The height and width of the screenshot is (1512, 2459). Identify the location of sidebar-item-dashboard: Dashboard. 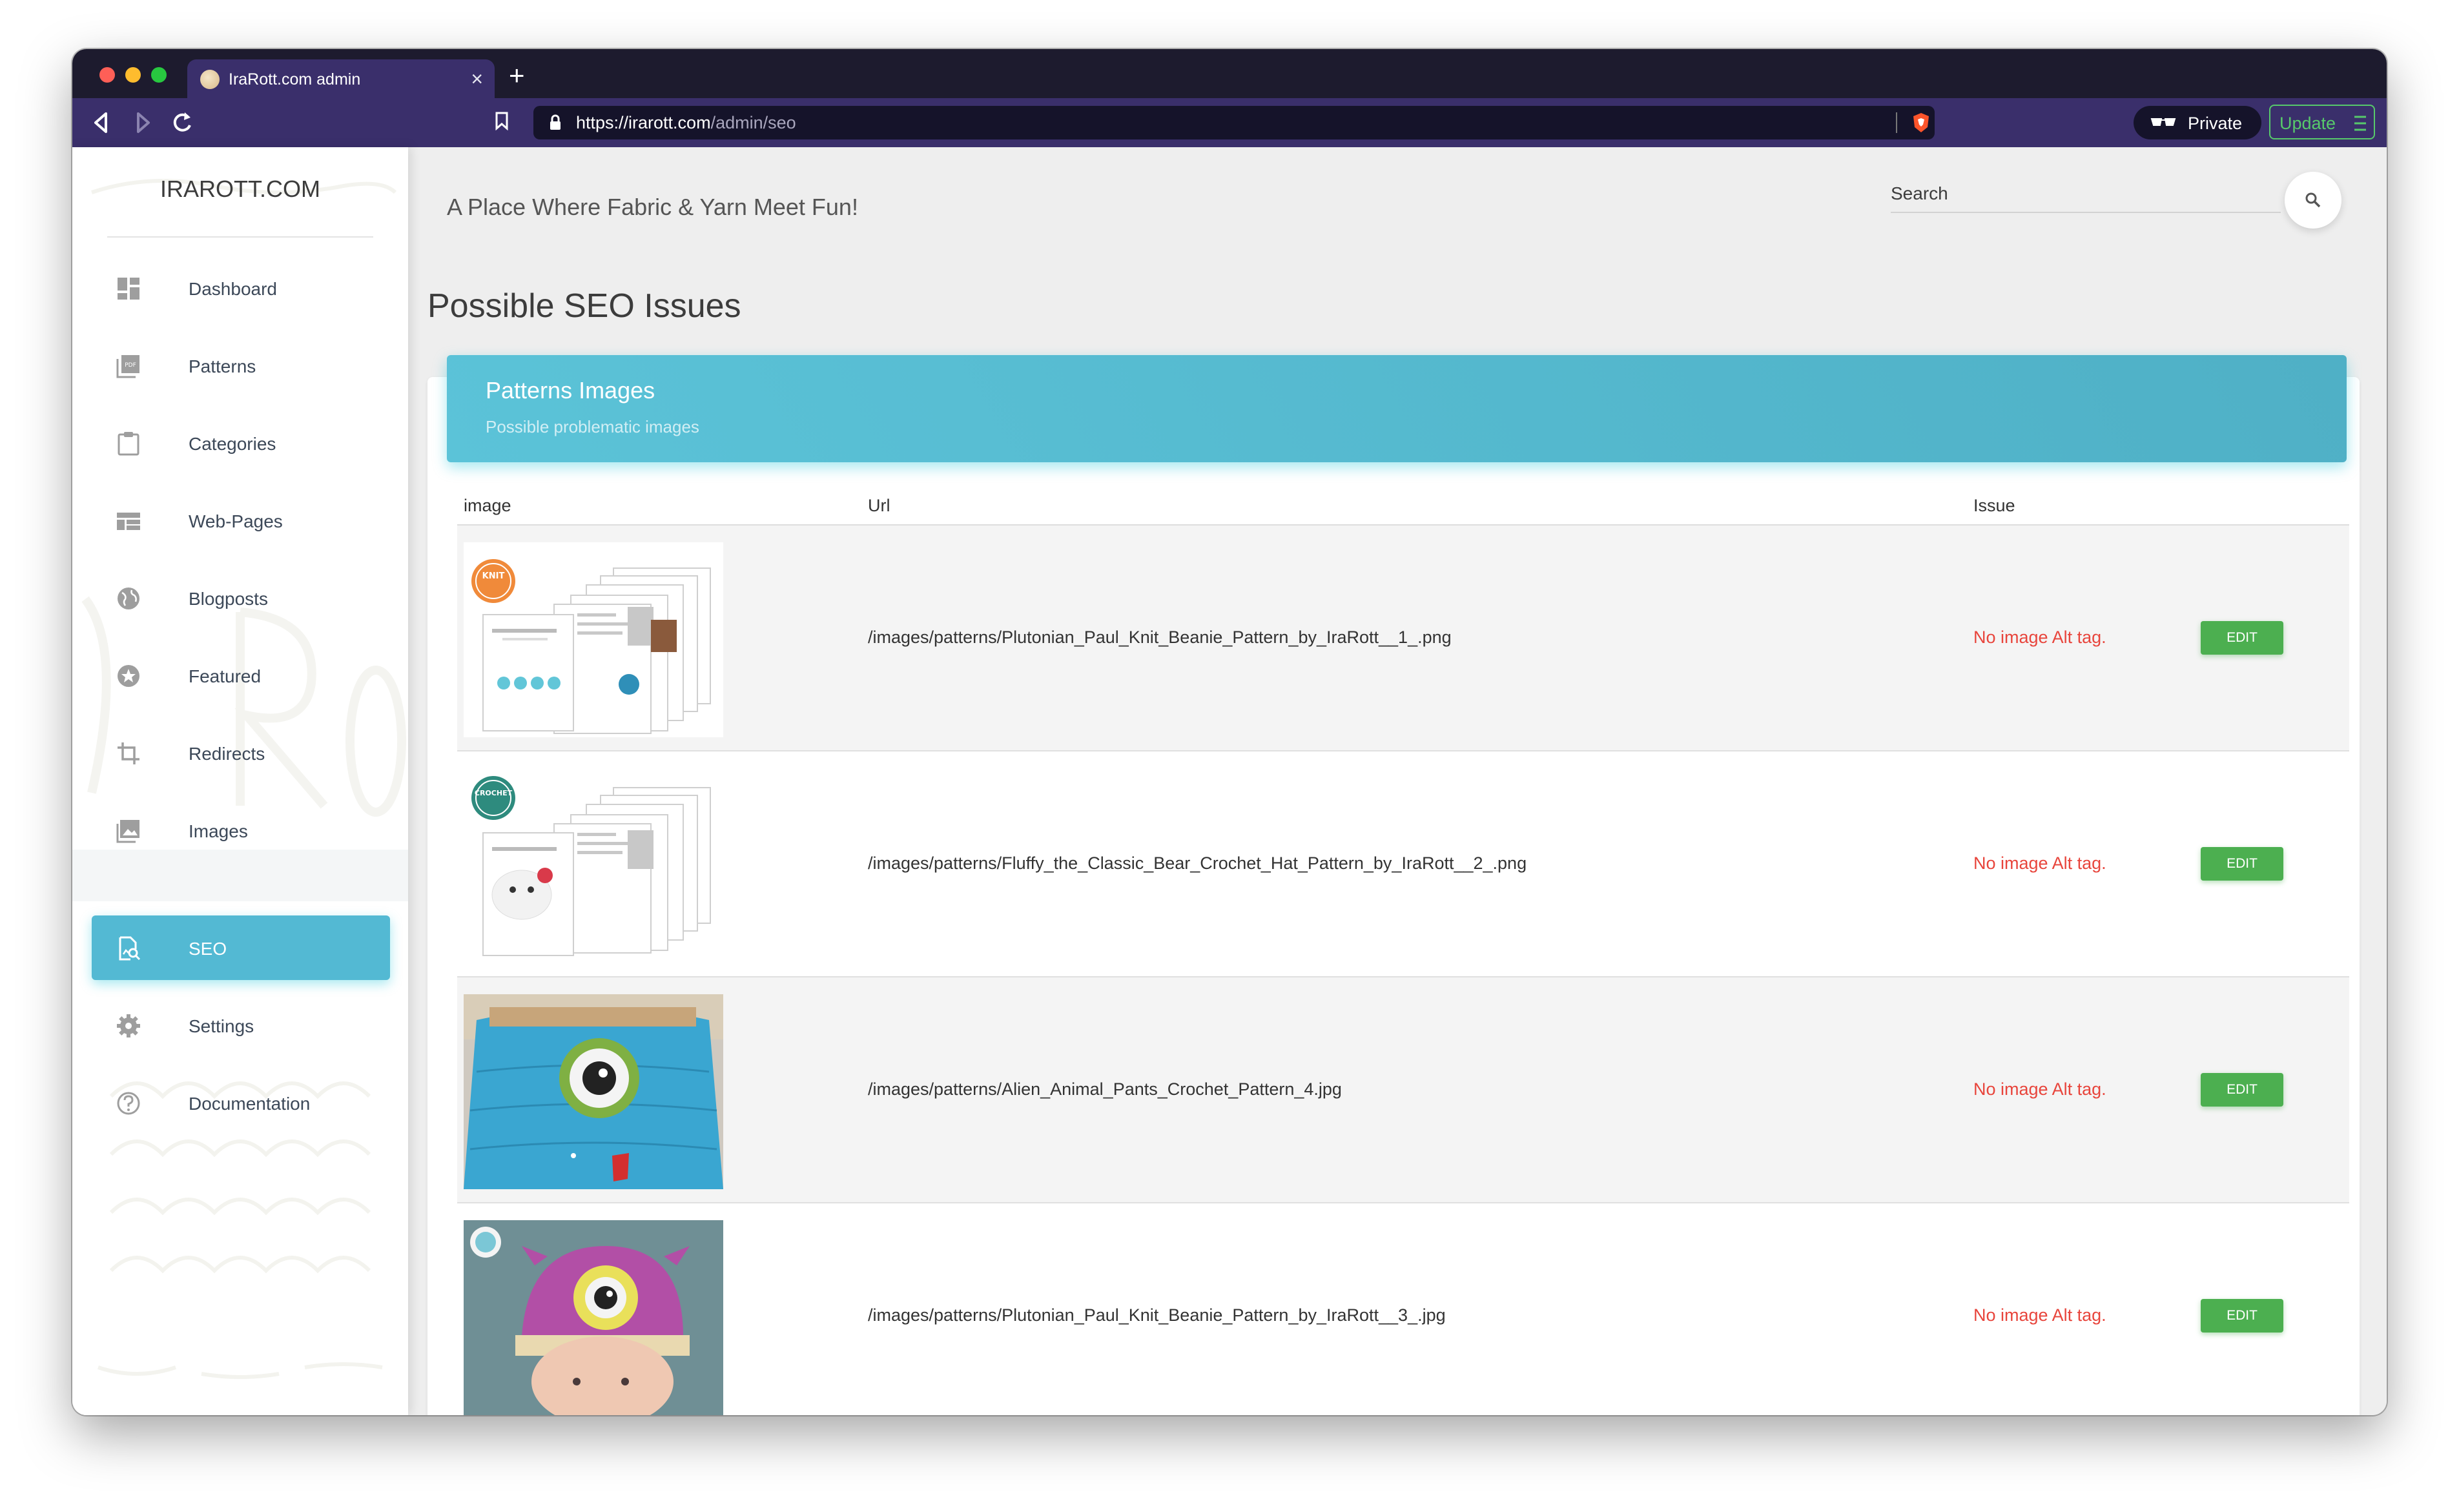
(241, 288).